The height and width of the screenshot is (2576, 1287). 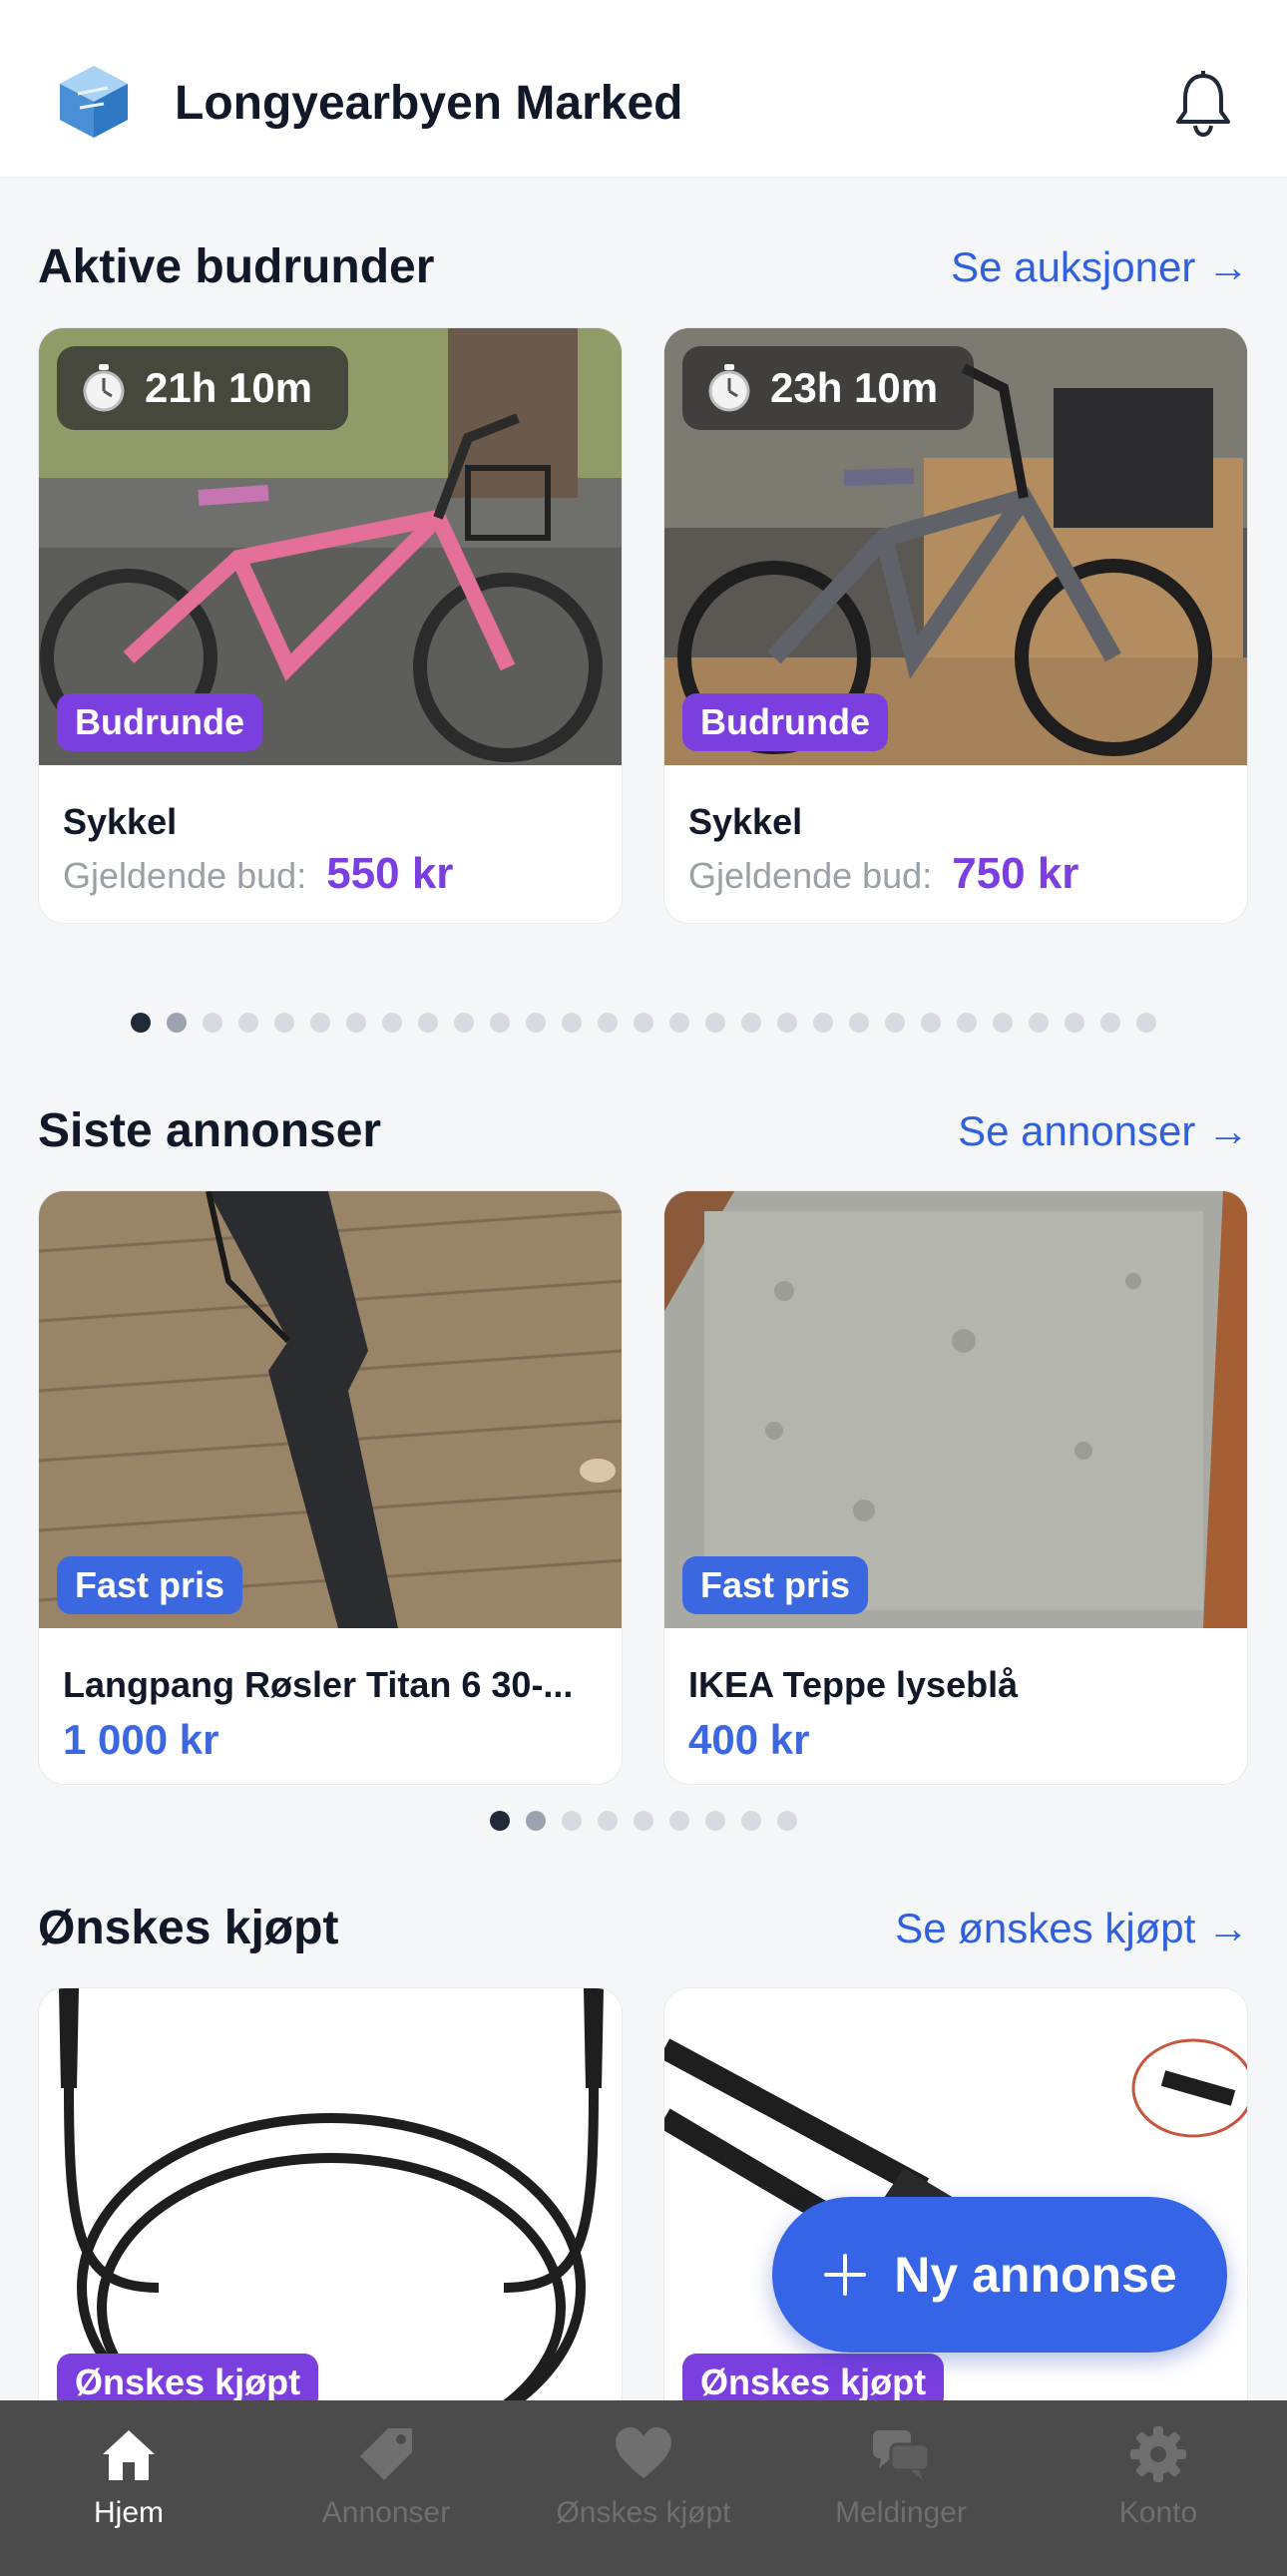 What do you see at coordinates (845, 2275) in the screenshot?
I see `plus-icon` at bounding box center [845, 2275].